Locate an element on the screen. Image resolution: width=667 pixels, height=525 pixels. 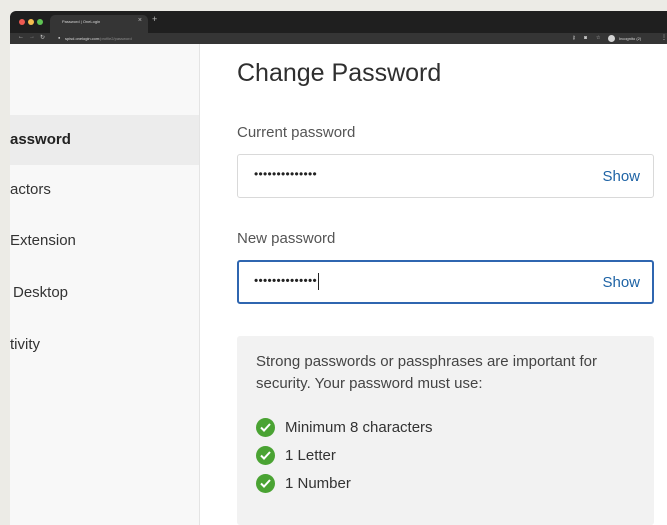
new-password-value: •••••••••••••• is located at coordinates (286, 280).